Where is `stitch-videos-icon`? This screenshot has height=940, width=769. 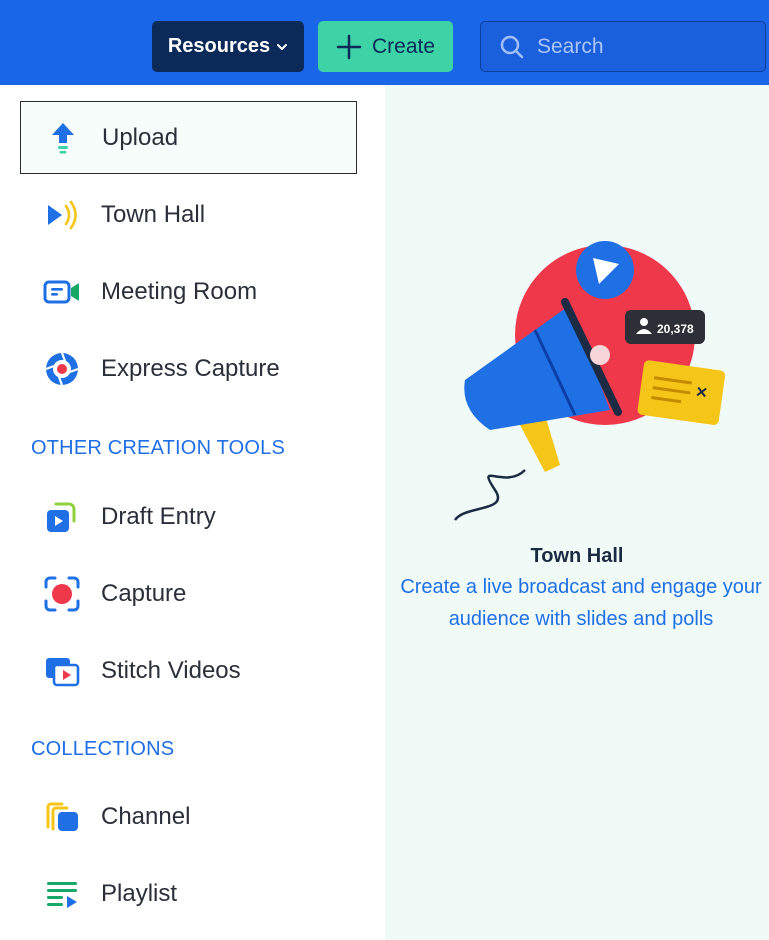
stitch-videos-icon is located at coordinates (62, 671).